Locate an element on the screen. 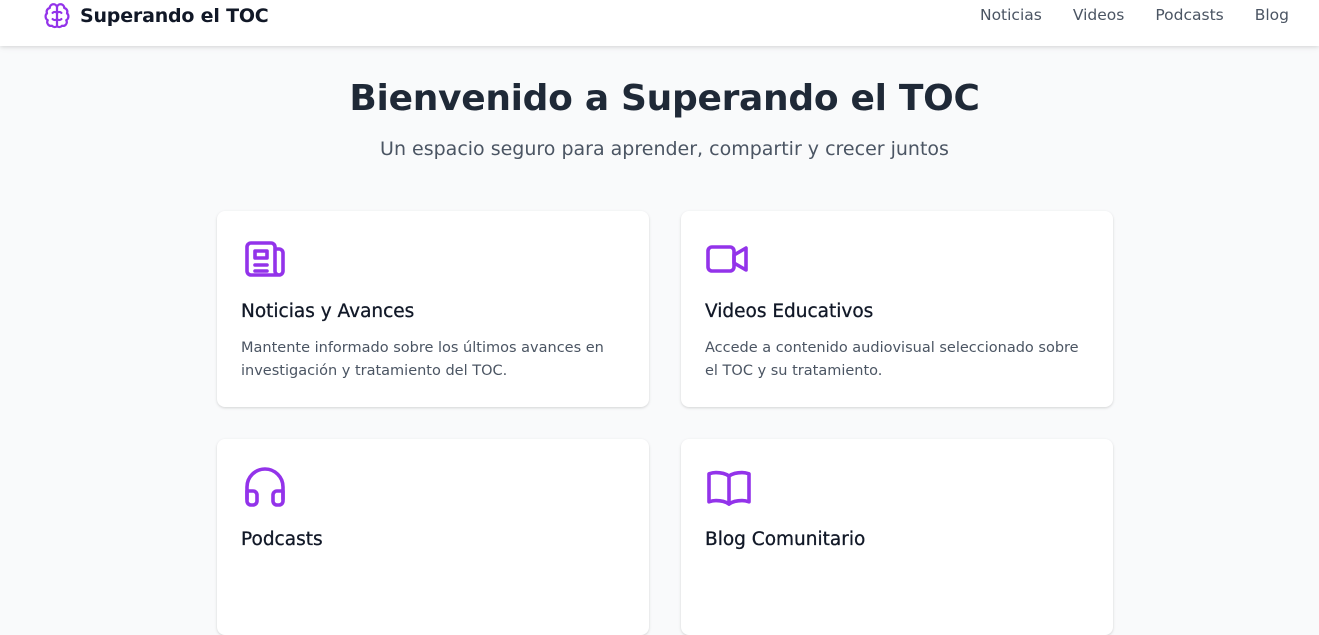 Image resolution: width=1319 pixels, height=635 pixels. card-title: Noticias y Avances is located at coordinates (328, 311).